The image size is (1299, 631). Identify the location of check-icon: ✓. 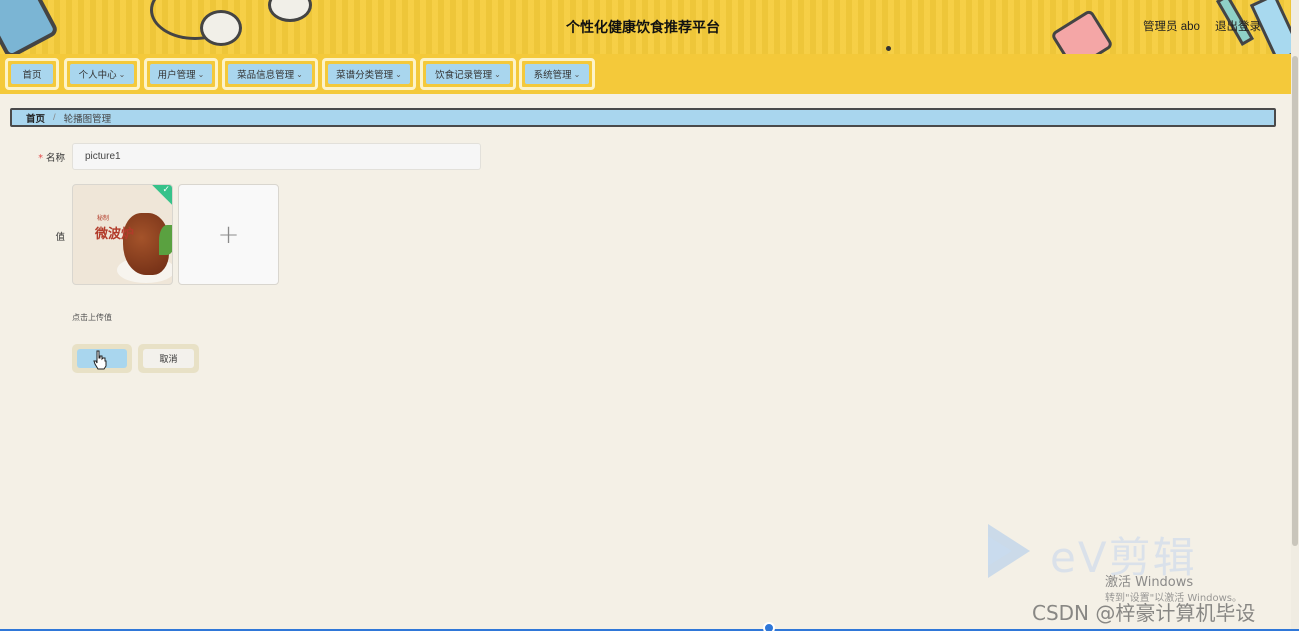
(166, 190).